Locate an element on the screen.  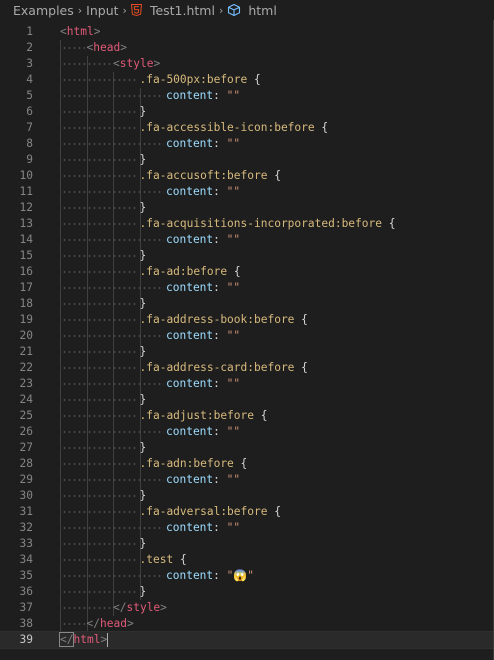
code-line: 4 .fa-500px:before { is located at coordinates (247, 80).